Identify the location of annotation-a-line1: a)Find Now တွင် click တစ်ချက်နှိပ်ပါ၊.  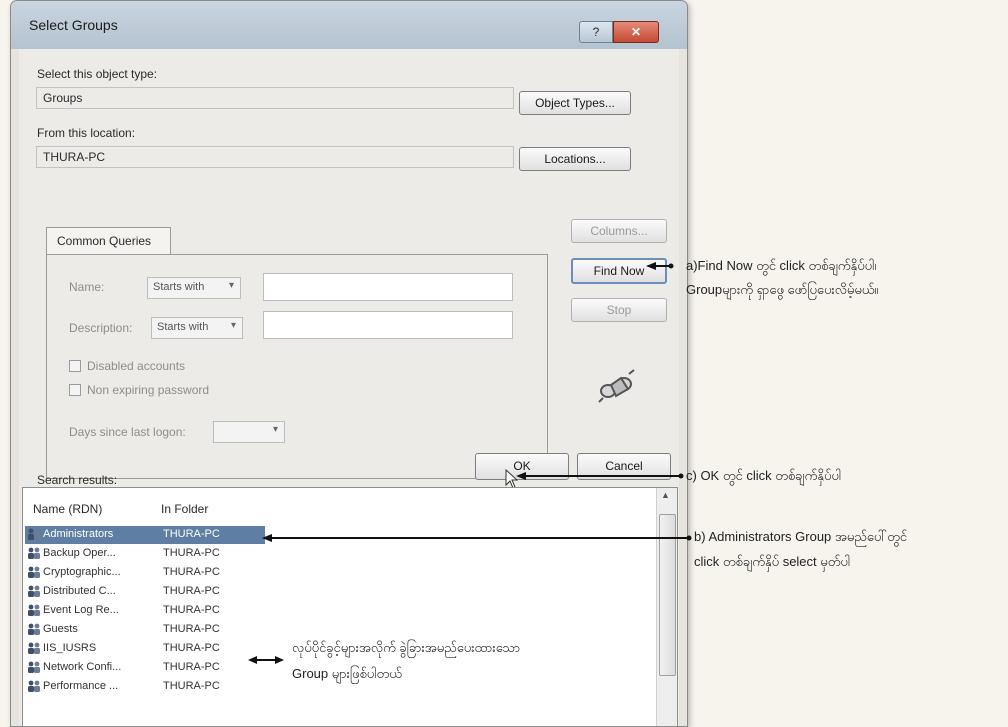
(781, 265).